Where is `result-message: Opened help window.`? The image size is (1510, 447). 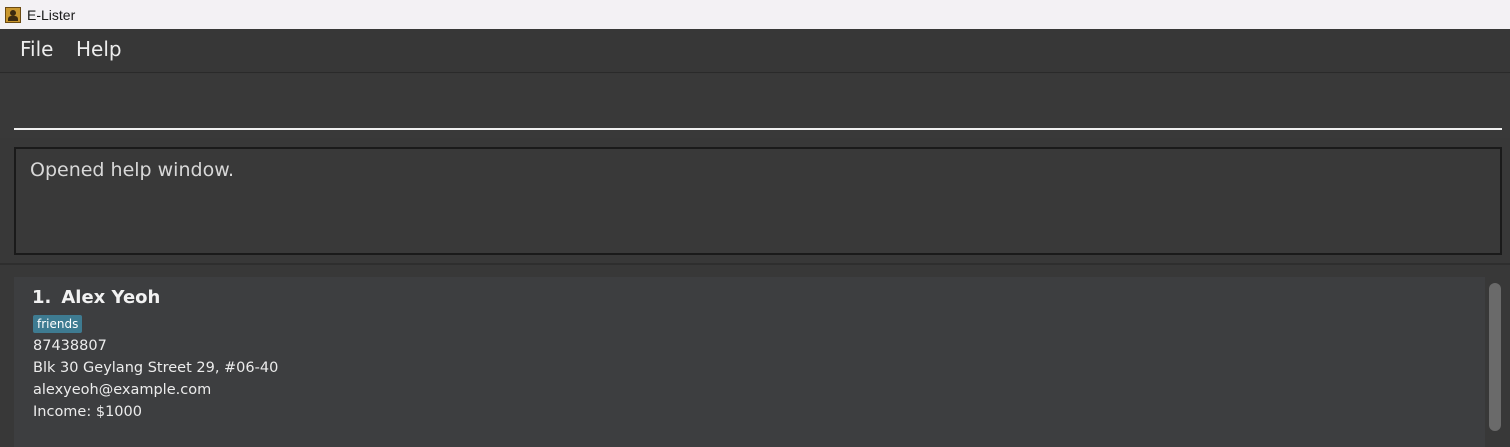 result-message: Opened help window. is located at coordinates (132, 170).